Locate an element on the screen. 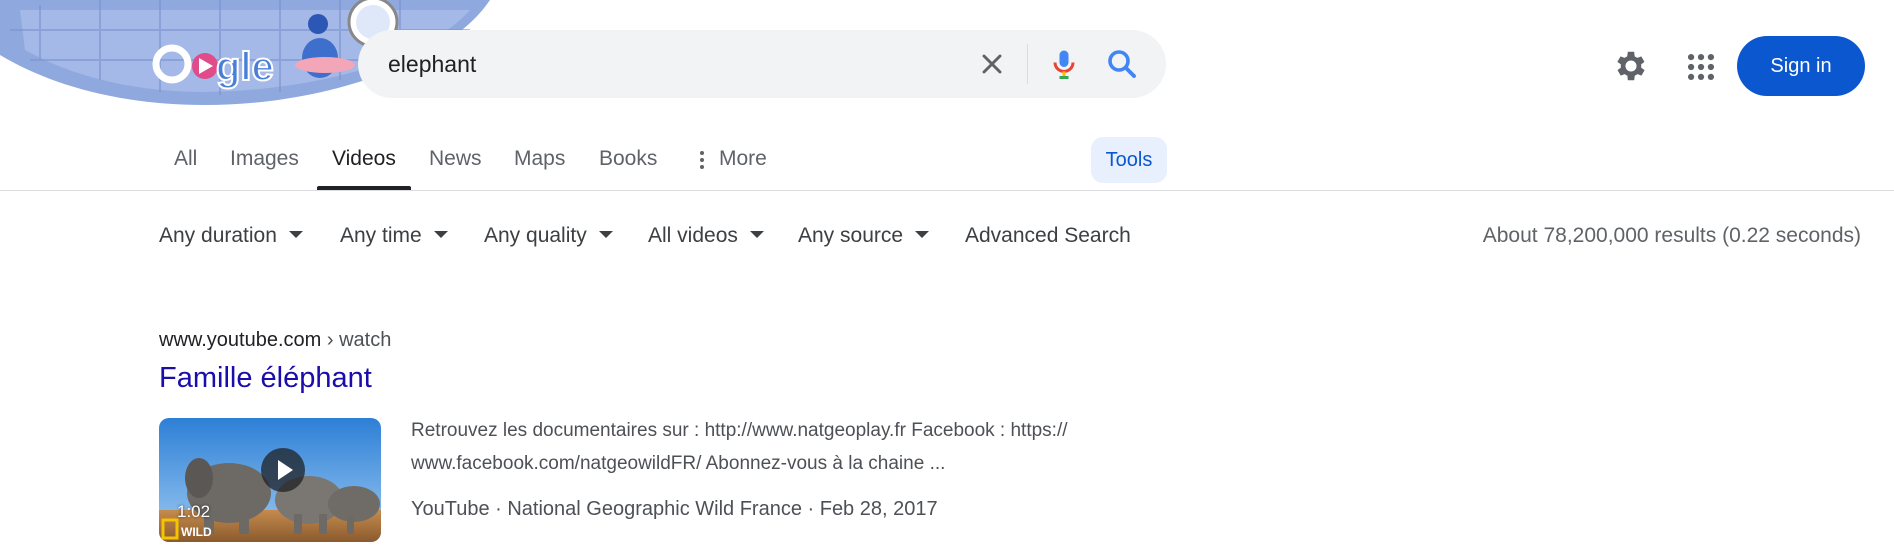  filter-videos-label: All videos is located at coordinates (693, 235).